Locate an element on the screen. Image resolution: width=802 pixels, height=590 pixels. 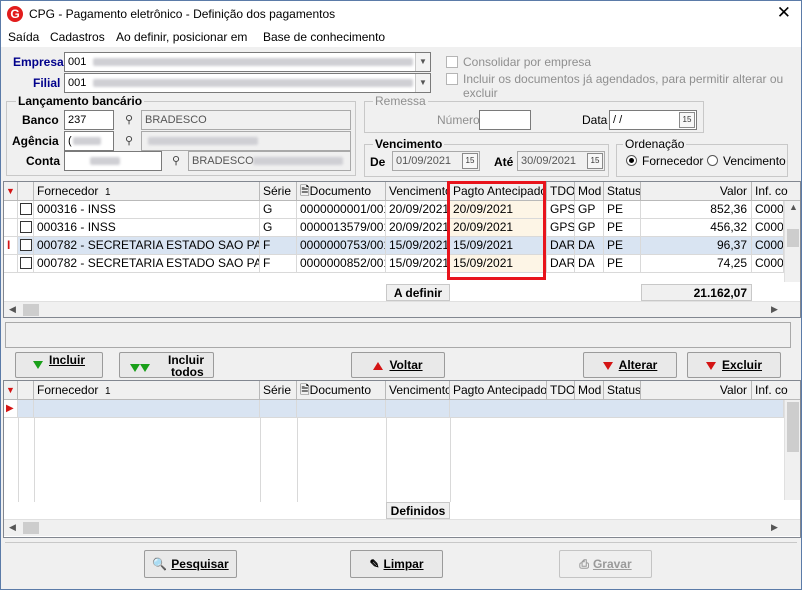
cell-serie: G is located at coordinates (278, 210).